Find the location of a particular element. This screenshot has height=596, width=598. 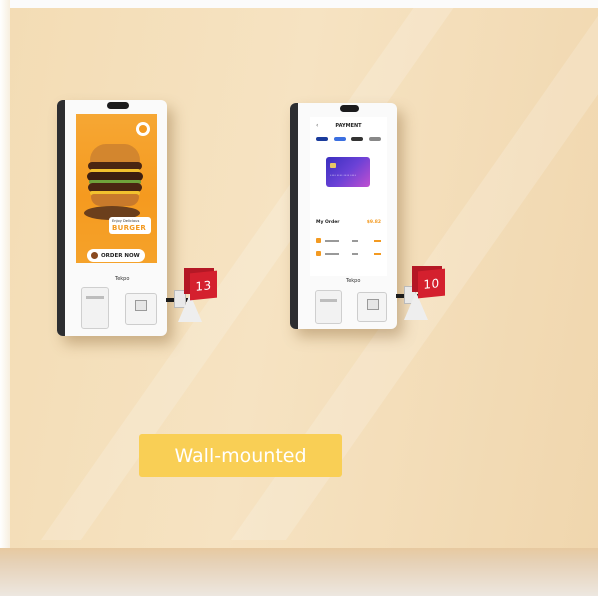

table-number-sign: 10 is located at coordinates (431, 283).